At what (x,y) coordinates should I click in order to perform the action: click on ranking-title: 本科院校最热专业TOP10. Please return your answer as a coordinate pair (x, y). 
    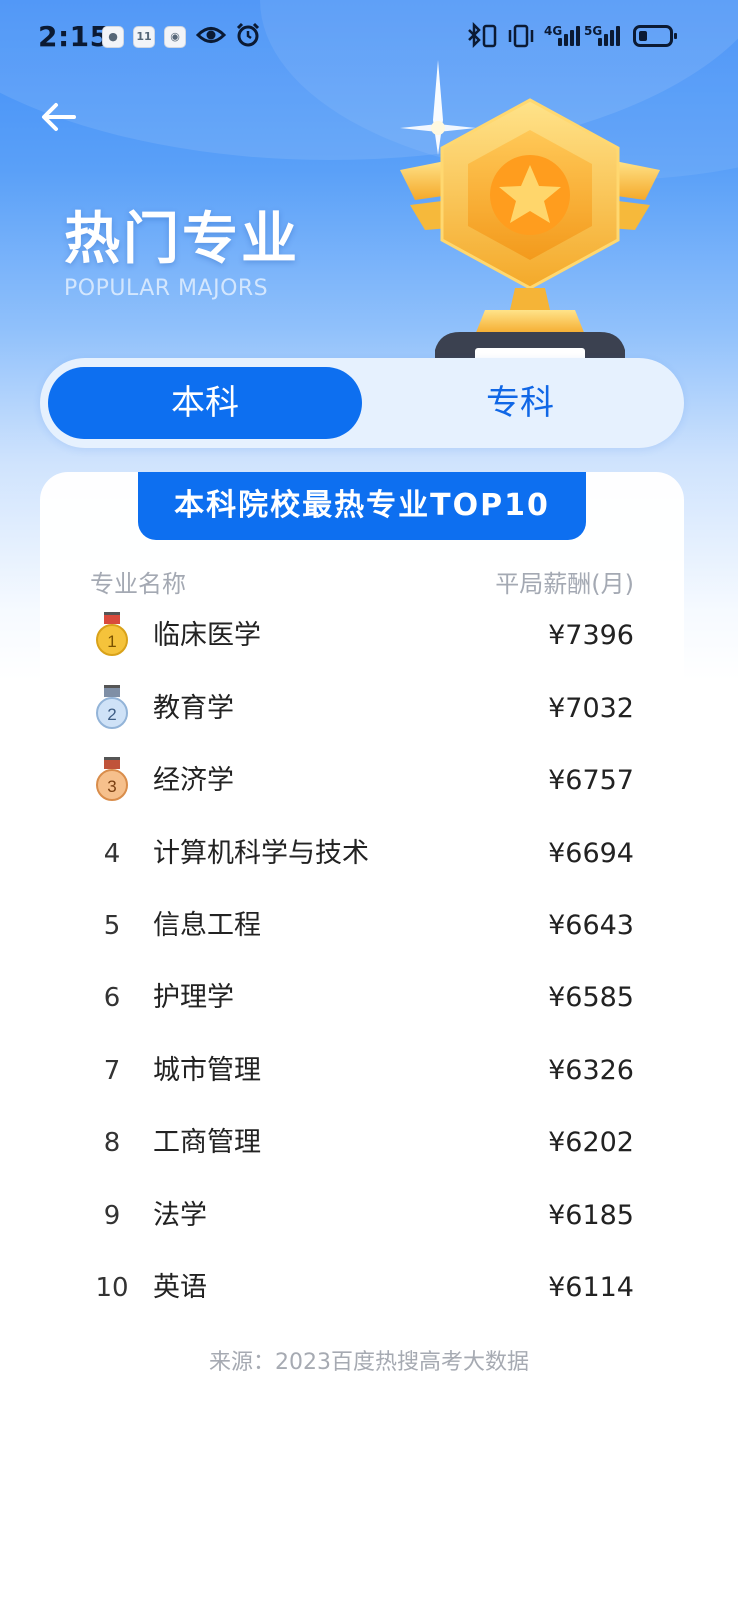
    Looking at the image, I should click on (362, 506).